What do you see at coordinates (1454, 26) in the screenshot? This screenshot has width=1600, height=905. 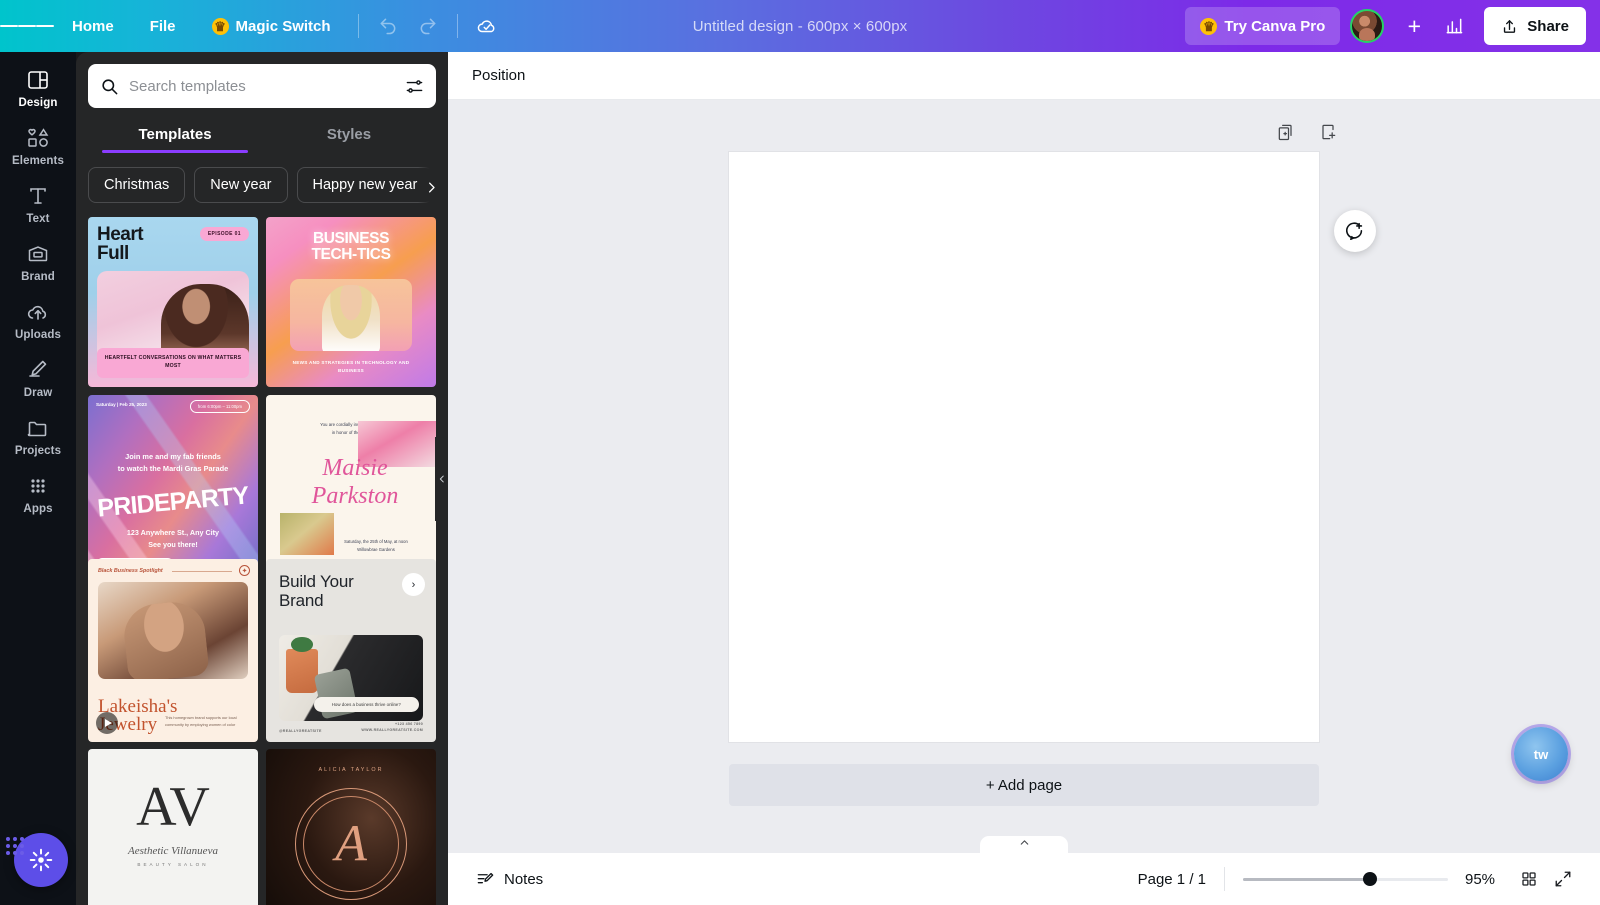 I see `analytics-button` at bounding box center [1454, 26].